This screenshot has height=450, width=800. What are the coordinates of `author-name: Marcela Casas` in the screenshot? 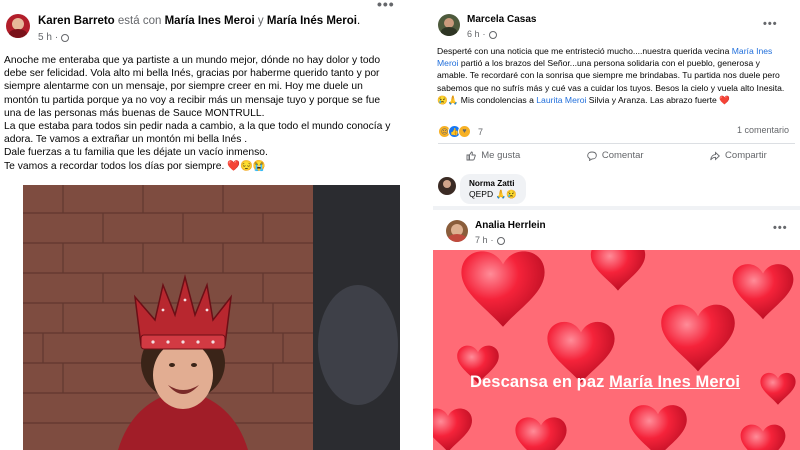 It's located at (502, 20).